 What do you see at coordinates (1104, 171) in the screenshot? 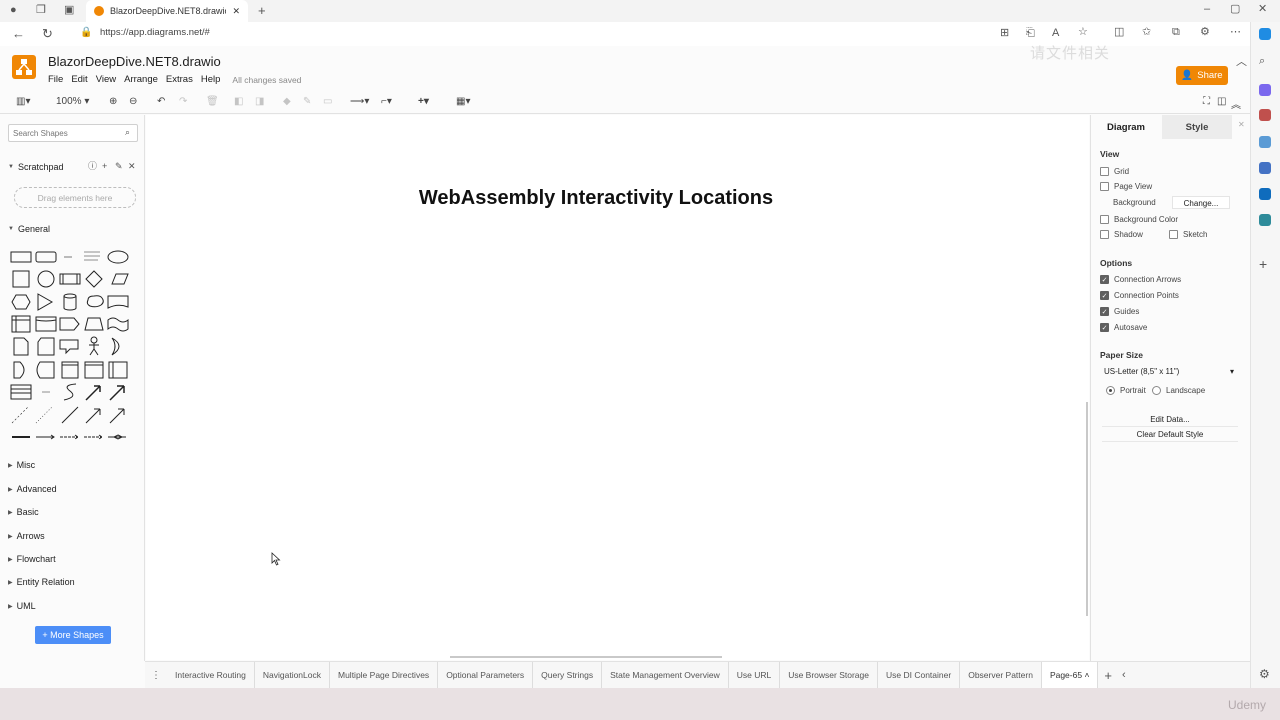
I see `grid-checkbox` at bounding box center [1104, 171].